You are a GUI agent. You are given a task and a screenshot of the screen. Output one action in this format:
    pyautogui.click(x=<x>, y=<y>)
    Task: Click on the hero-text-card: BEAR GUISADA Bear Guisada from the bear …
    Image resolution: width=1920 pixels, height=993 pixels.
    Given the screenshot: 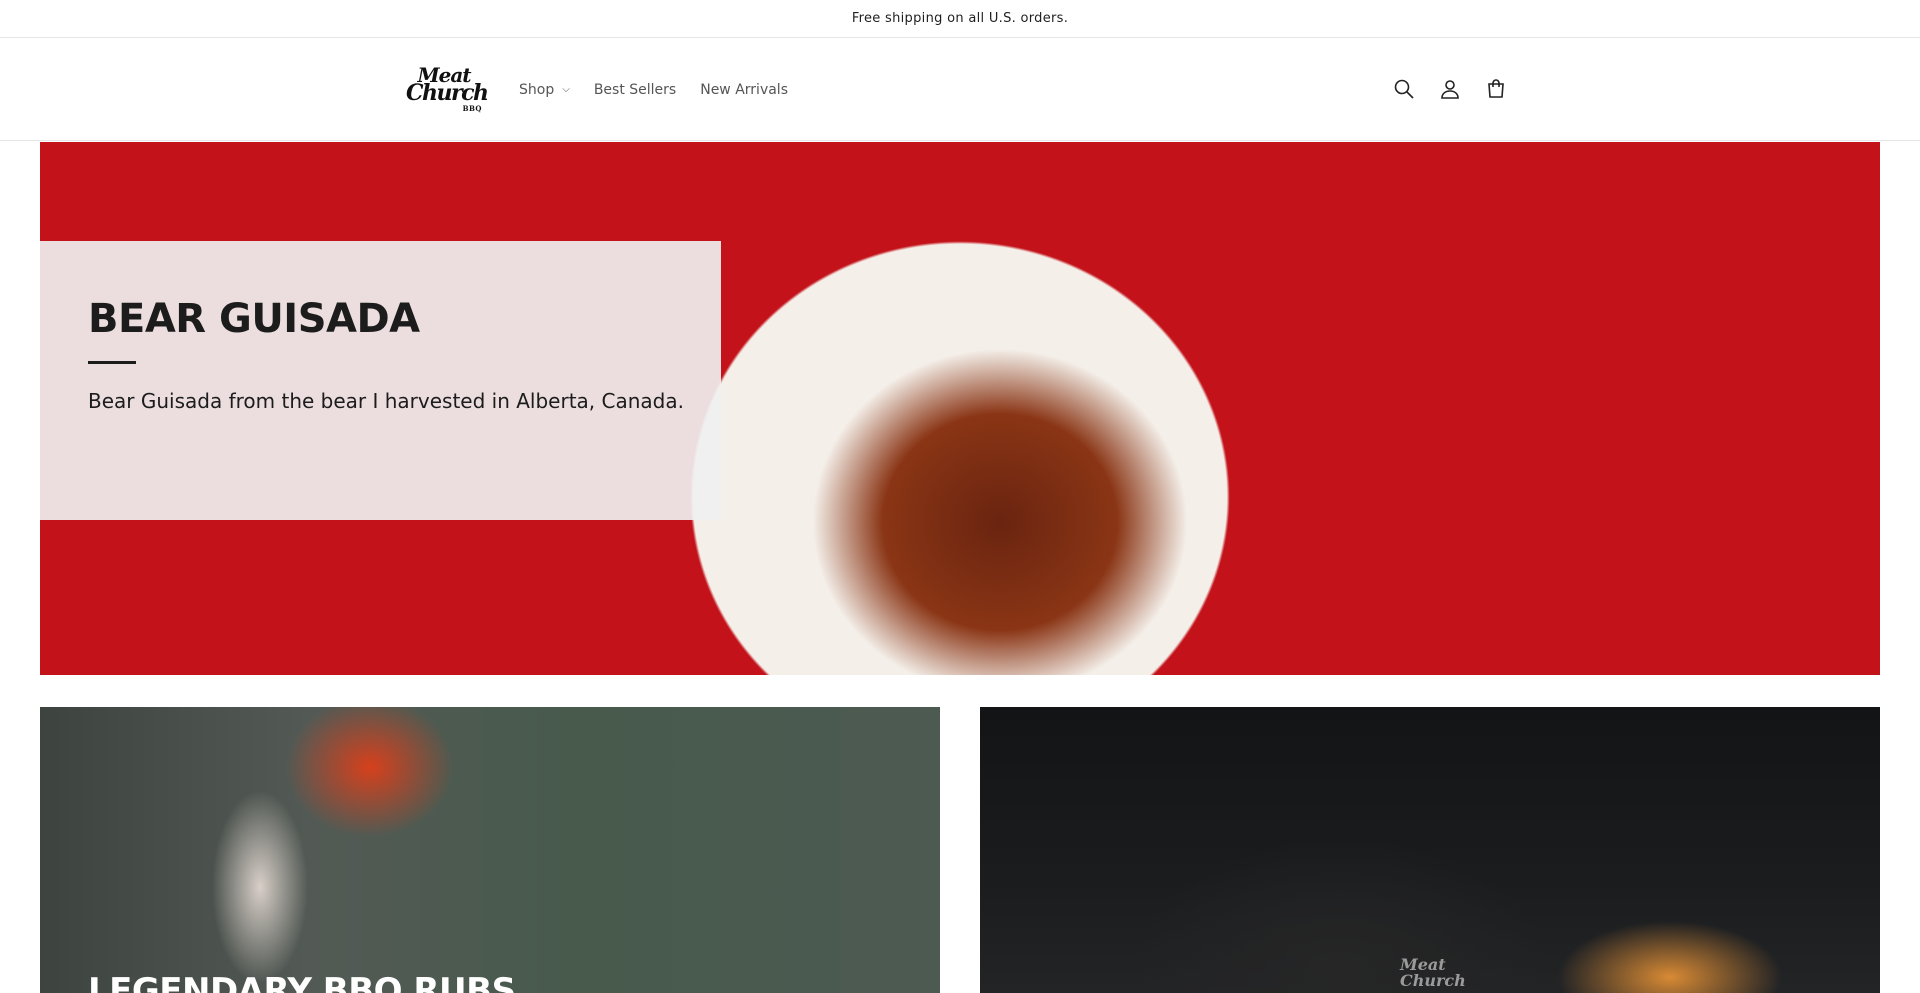 What is the action you would take?
    pyautogui.click(x=380, y=380)
    